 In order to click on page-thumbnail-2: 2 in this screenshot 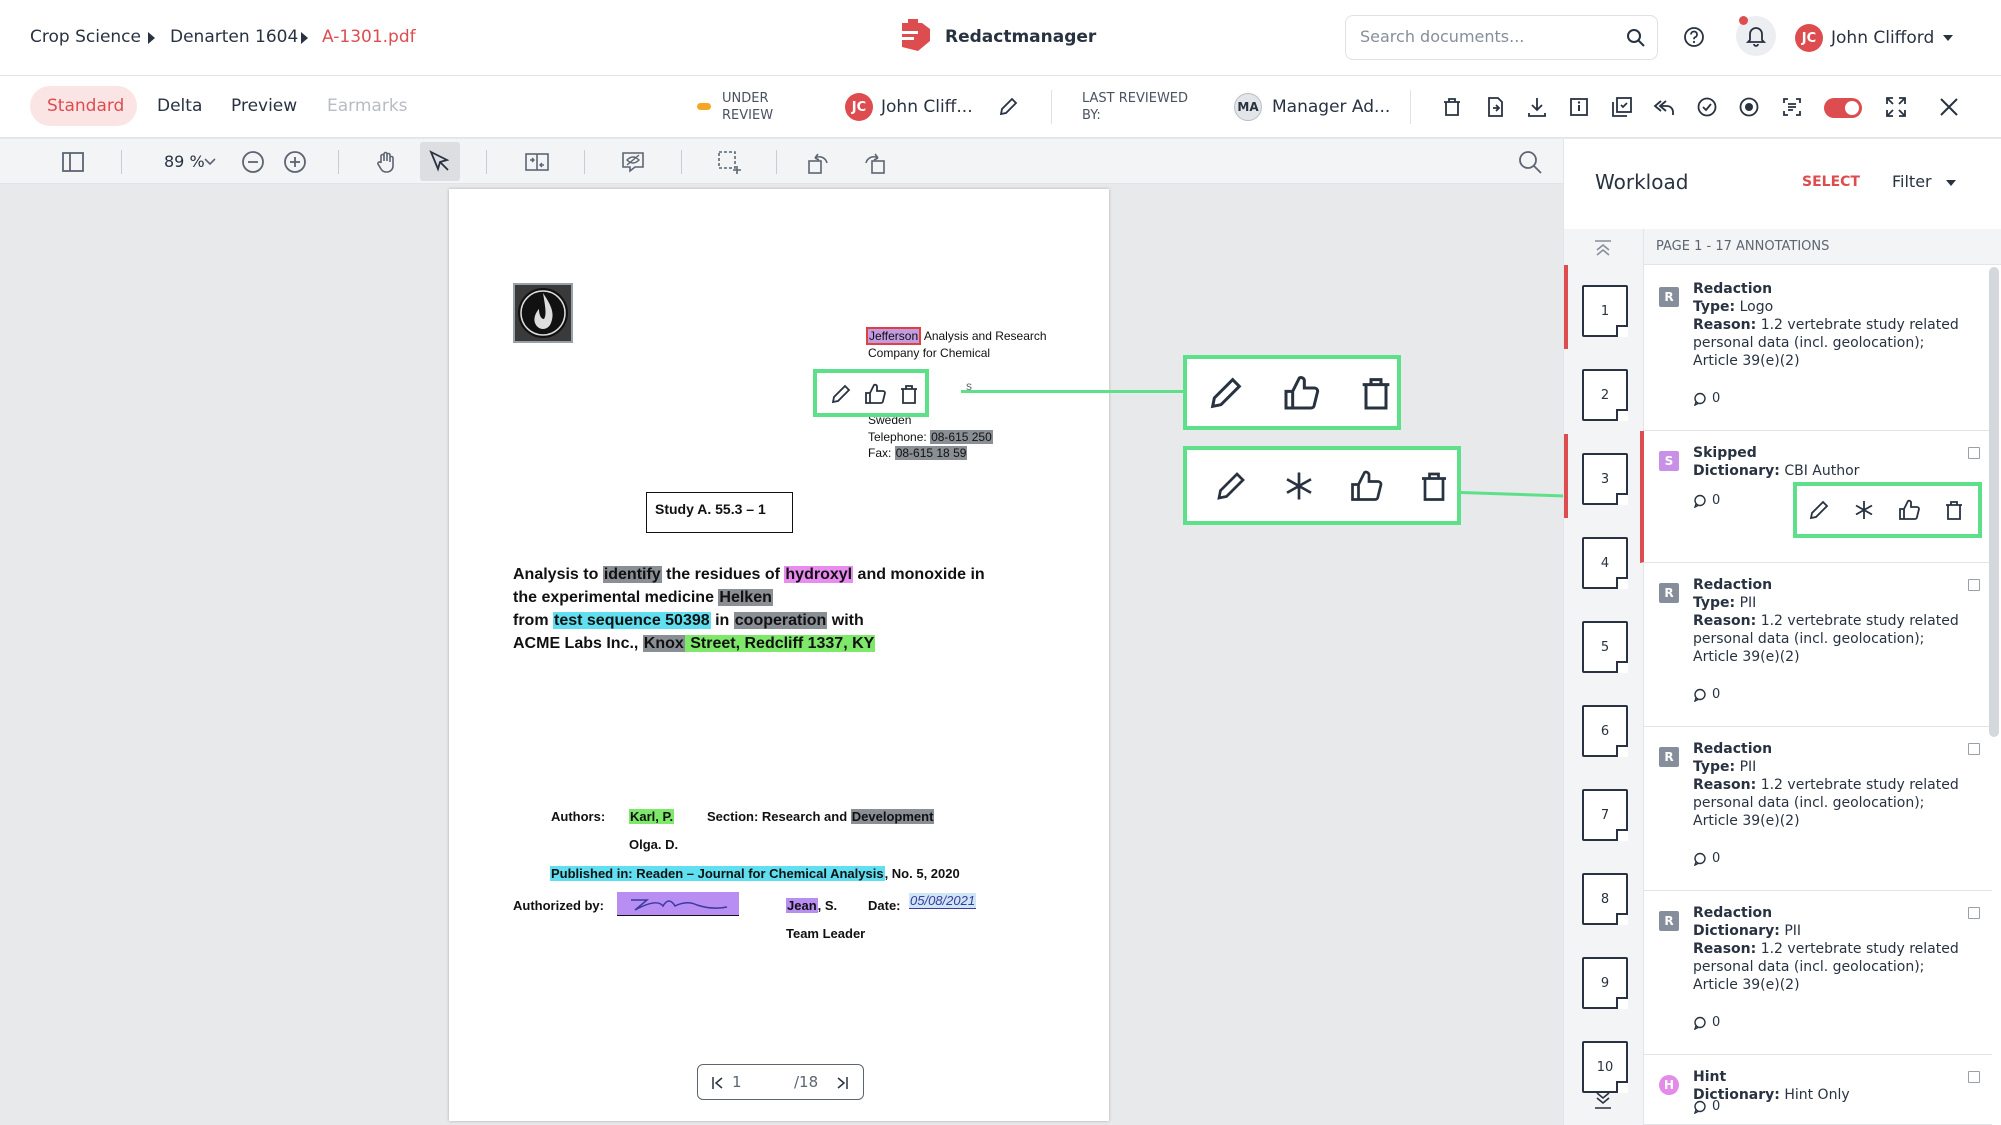, I will do `click(1605, 395)`.